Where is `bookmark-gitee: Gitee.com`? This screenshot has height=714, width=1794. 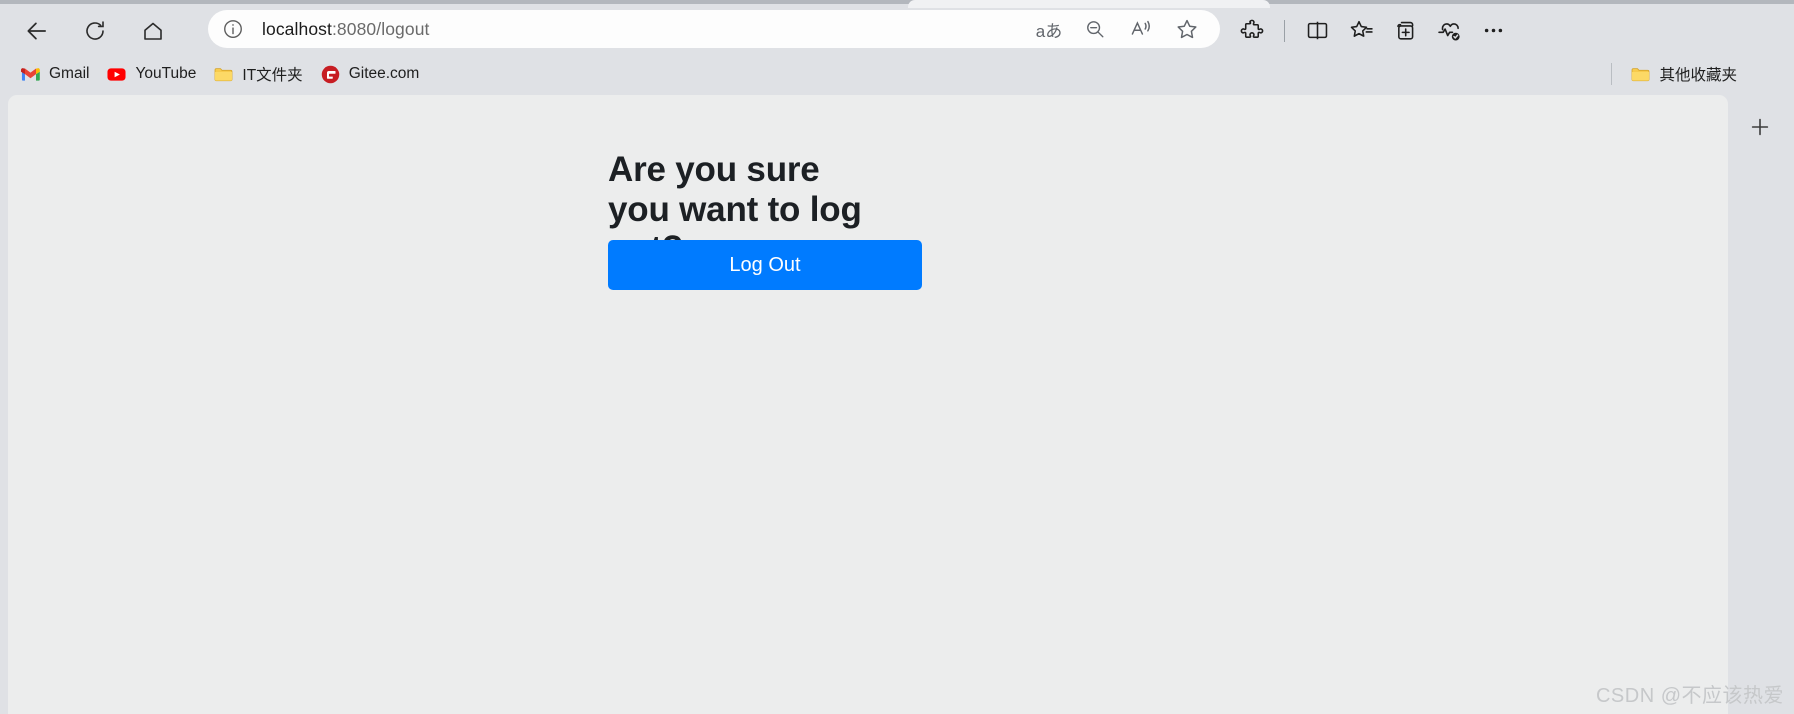
bookmark-gitee: Gitee.com is located at coordinates (370, 74).